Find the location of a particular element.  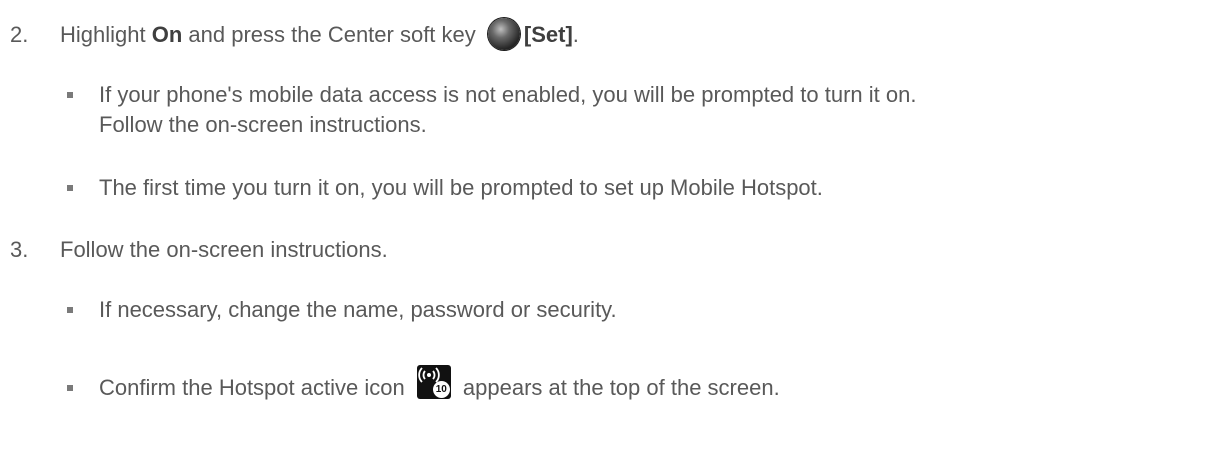

bullet-text-continued: Follow the on-screen instructions. is located at coordinates (263, 124).